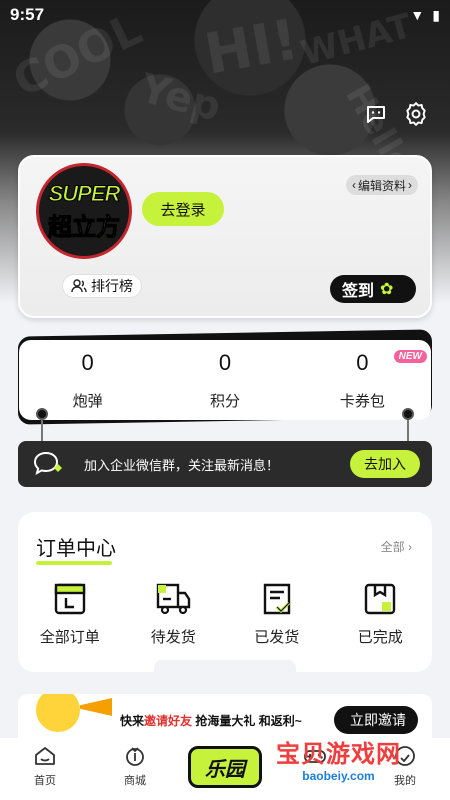  I want to click on order-center-title-text: 订单中心, so click(76, 549).